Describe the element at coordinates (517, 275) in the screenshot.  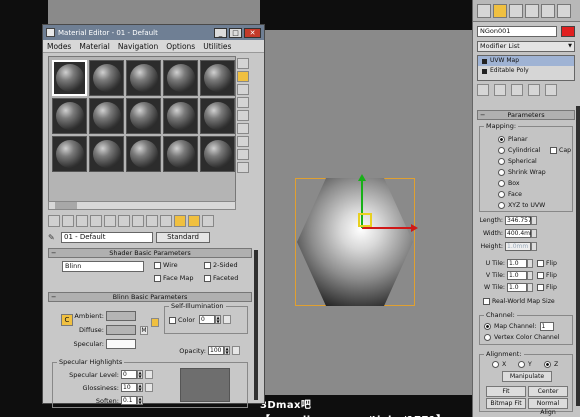
I see `v-tile-value: 1.0` at that location.